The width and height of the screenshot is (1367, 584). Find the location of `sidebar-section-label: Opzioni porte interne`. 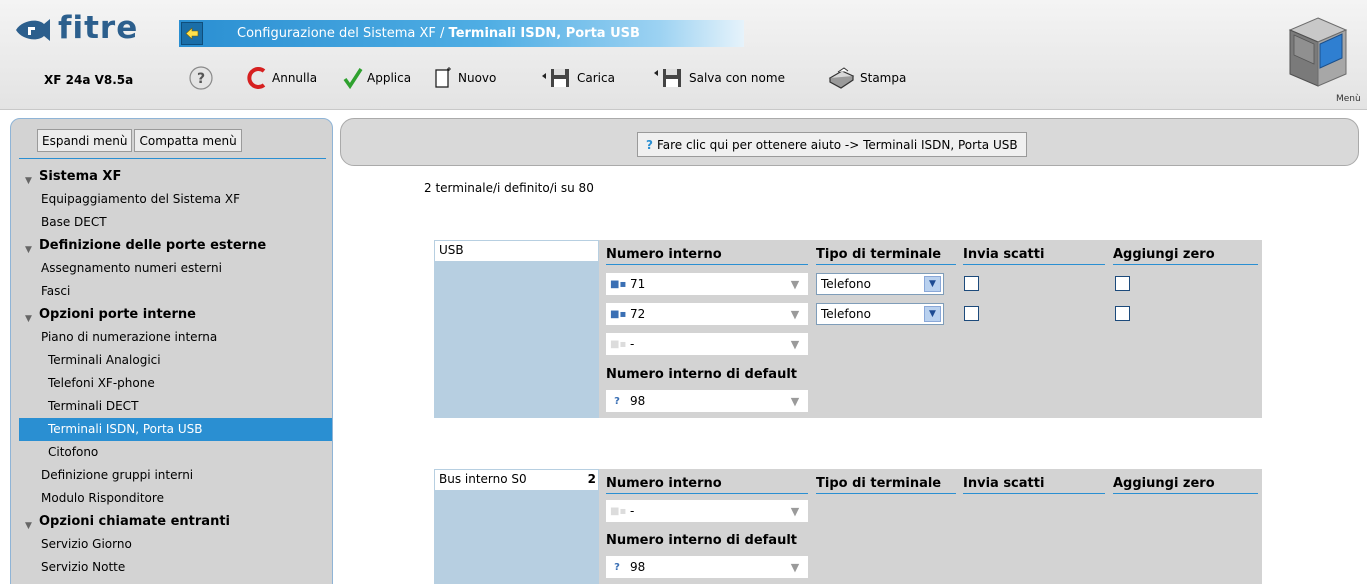

sidebar-section-label: Opzioni porte interne is located at coordinates (117, 314).